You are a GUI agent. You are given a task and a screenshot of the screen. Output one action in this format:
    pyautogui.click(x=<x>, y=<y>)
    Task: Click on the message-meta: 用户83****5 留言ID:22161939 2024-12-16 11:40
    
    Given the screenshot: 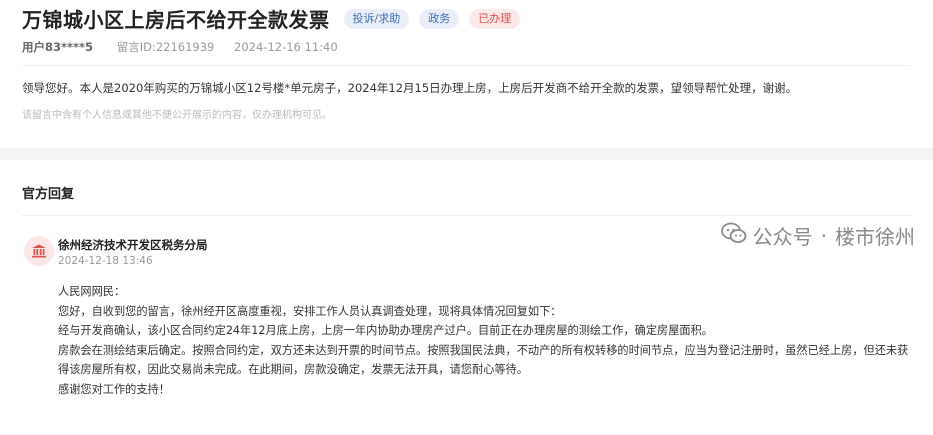 What is the action you would take?
    pyautogui.click(x=180, y=47)
    